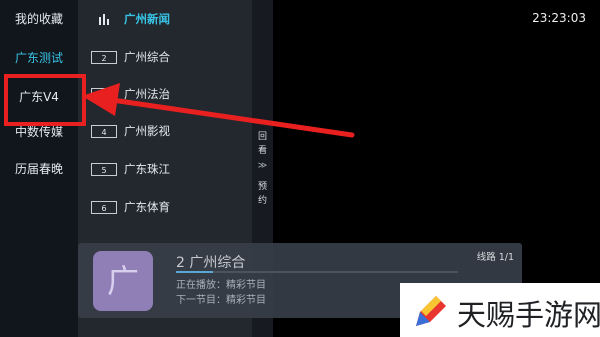  I want to click on site-watermark: 天赐手游网, so click(500, 310).